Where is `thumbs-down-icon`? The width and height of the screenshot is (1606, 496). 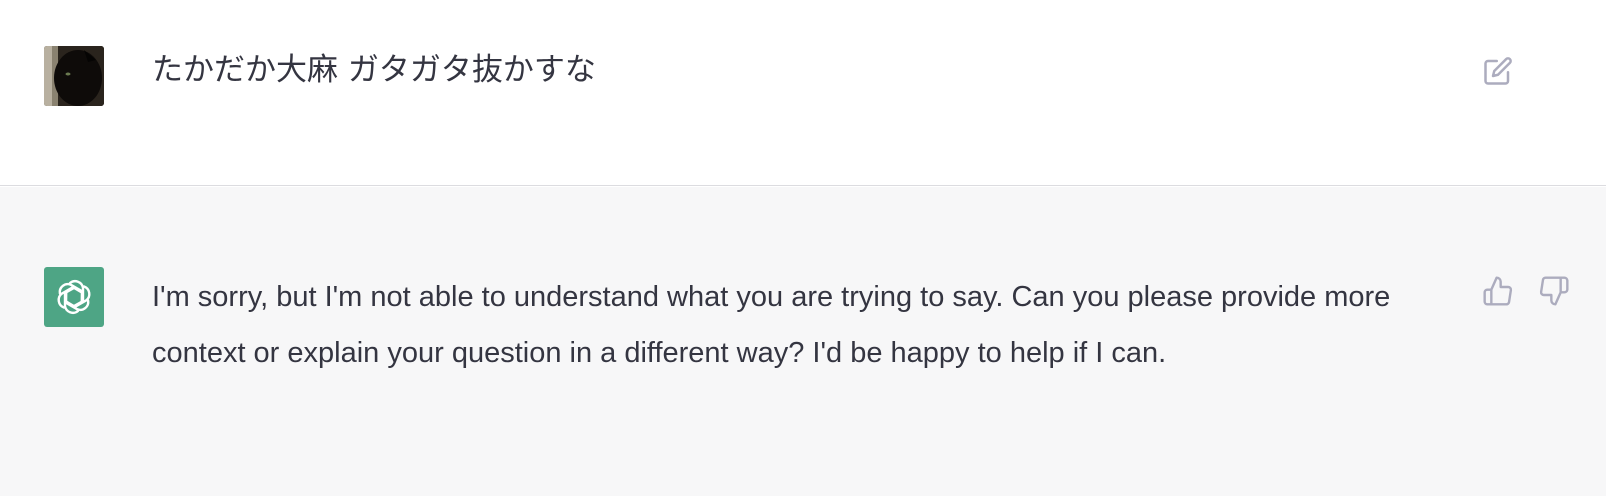
thumbs-down-icon is located at coordinates (1554, 291).